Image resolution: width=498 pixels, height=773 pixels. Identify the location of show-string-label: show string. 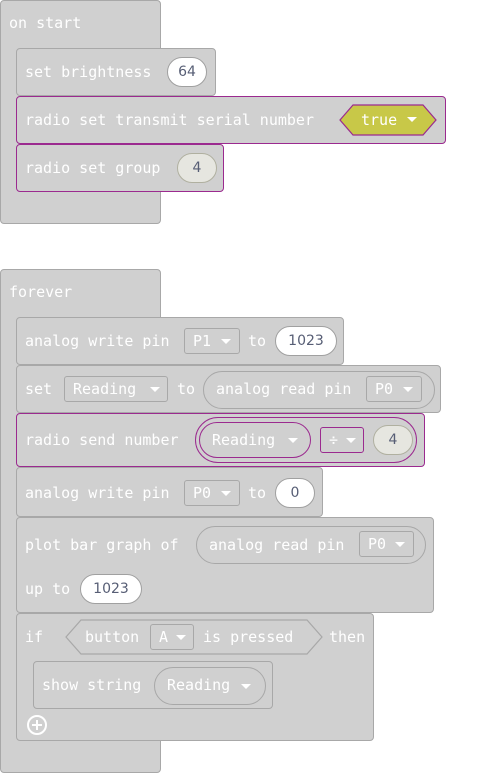
(92, 685).